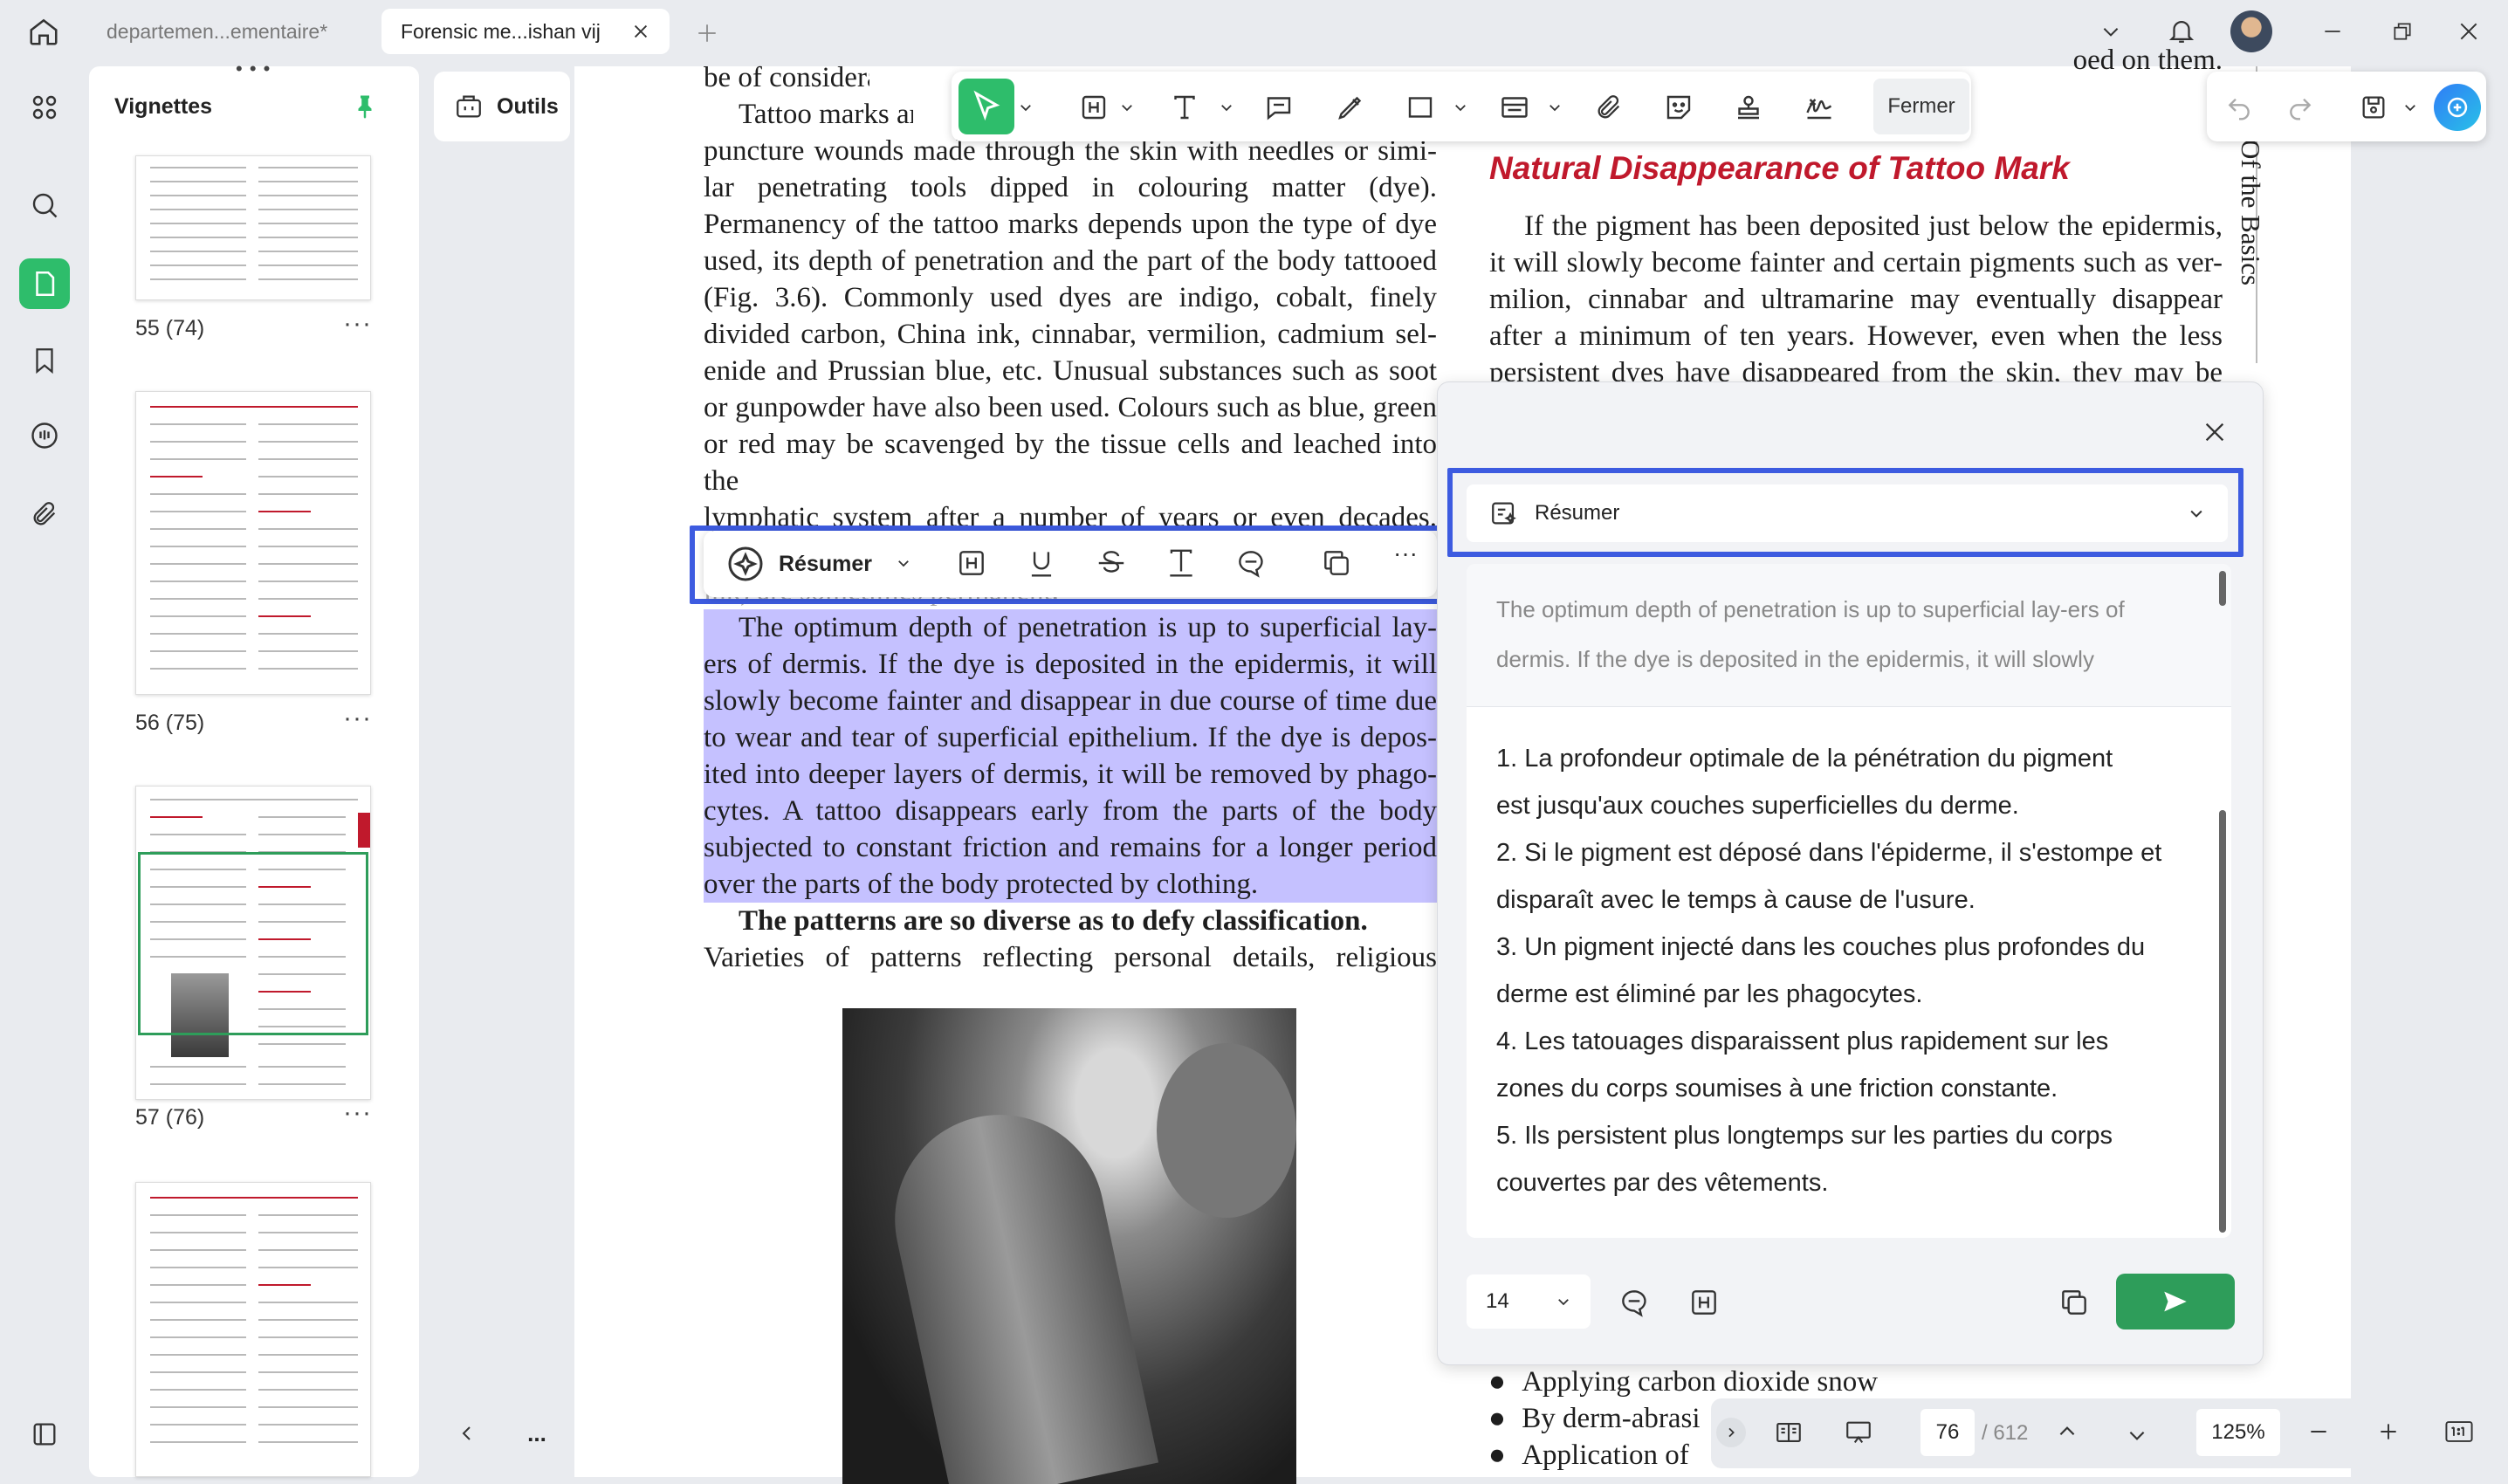 This screenshot has height=1484, width=2508. What do you see at coordinates (217, 31) in the screenshot?
I see `tab-label: departemen...ementaire*` at bounding box center [217, 31].